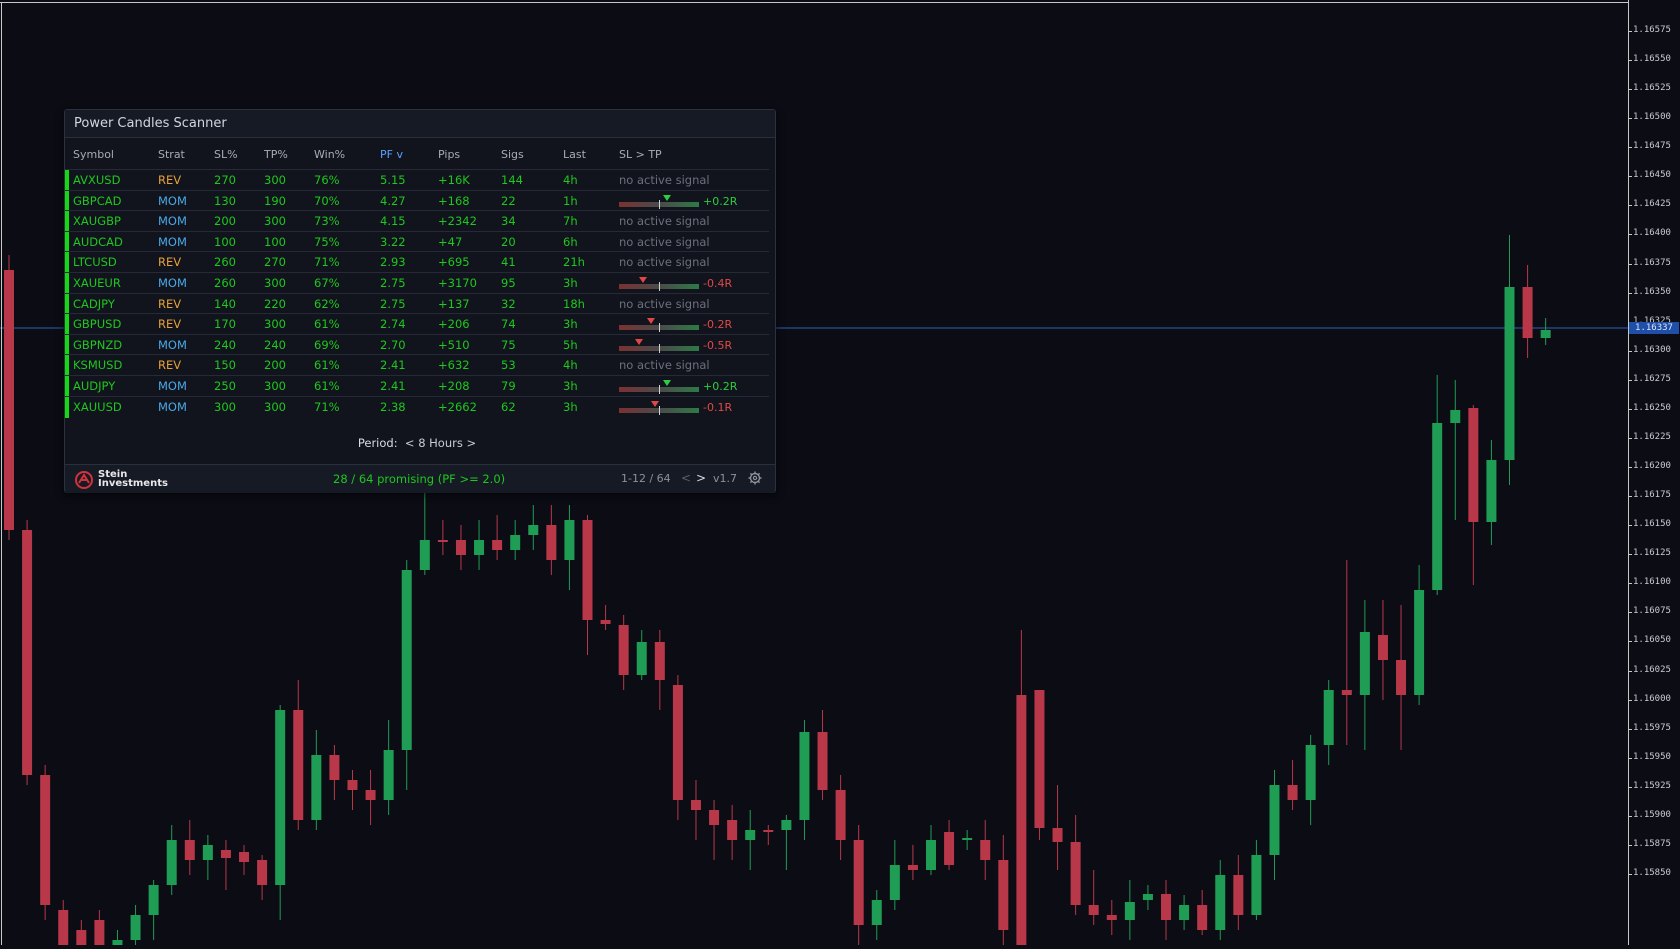 The height and width of the screenshot is (949, 1680). I want to click on scanner-title: Power Candles Scanner, so click(420, 124).